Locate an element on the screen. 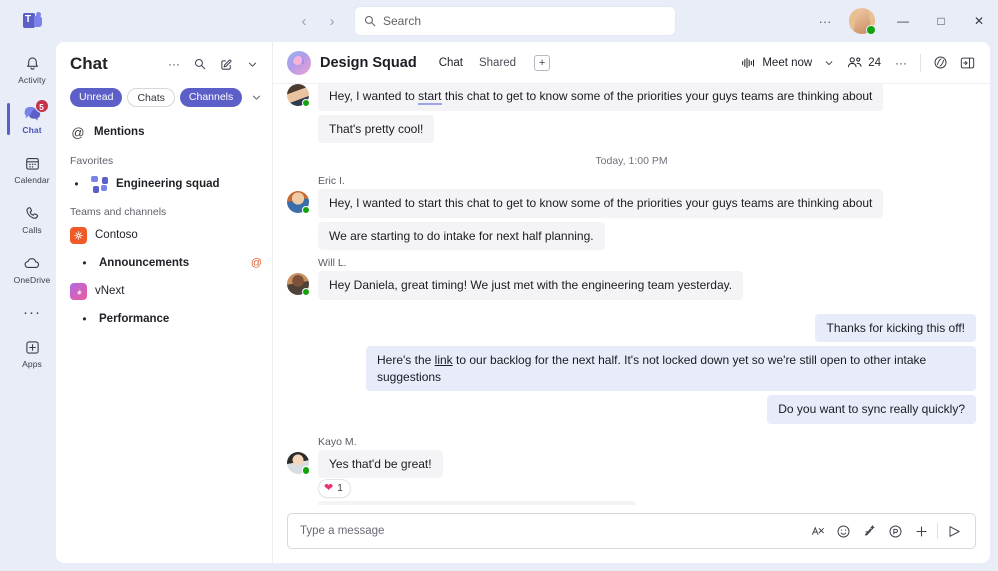 This screenshot has width=998, height=571. add-tab-button: + is located at coordinates (542, 62).